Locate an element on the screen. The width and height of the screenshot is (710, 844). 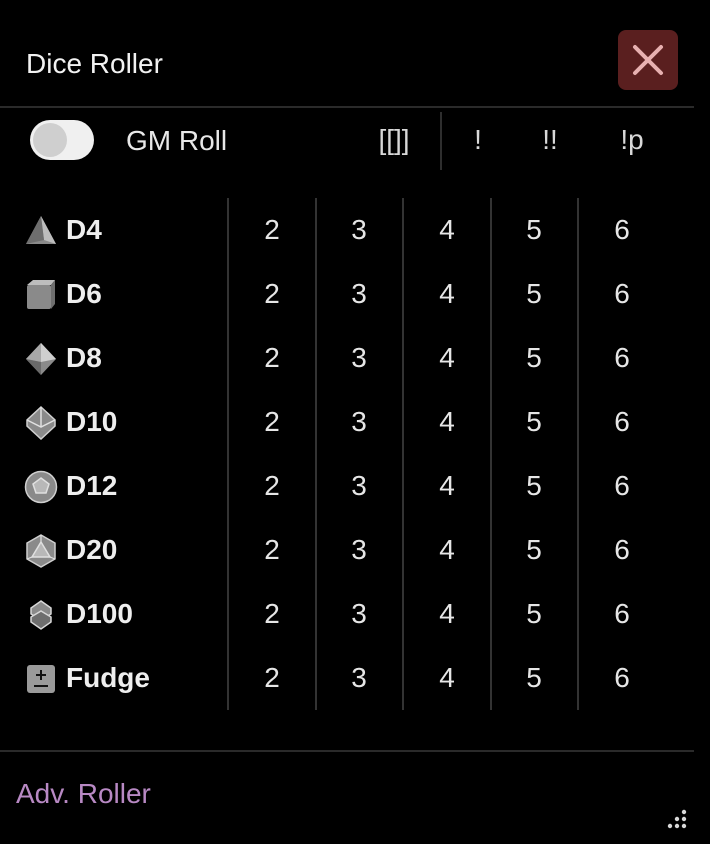
d8-octahedron-icon is located at coordinates (41, 359).